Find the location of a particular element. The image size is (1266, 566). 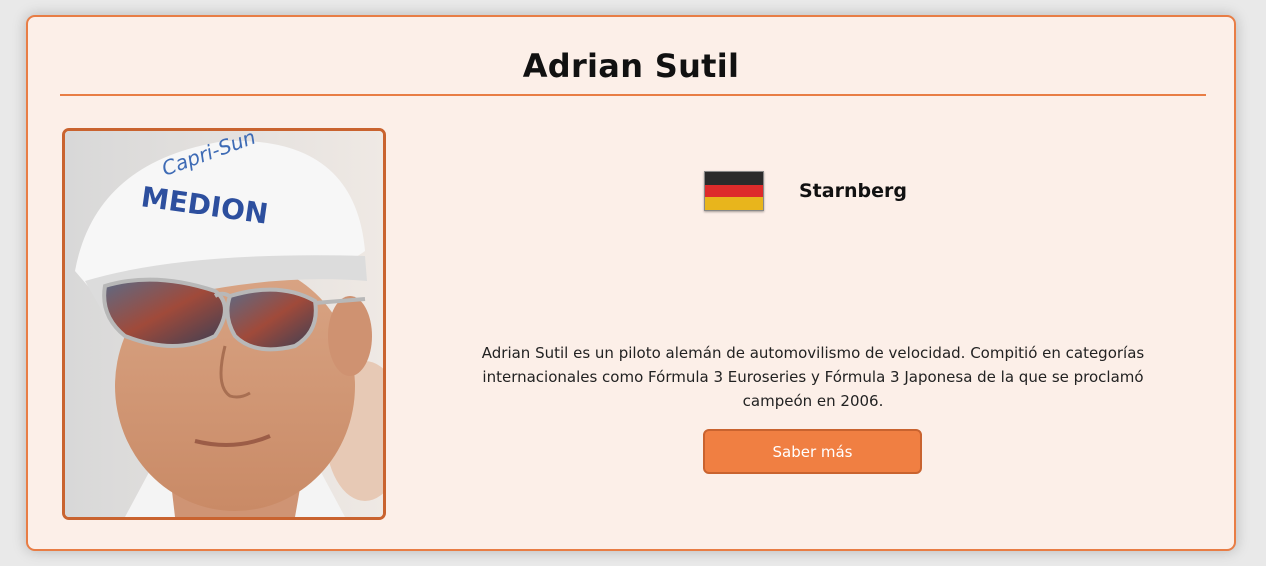

flag-stripe-red is located at coordinates (734, 191).